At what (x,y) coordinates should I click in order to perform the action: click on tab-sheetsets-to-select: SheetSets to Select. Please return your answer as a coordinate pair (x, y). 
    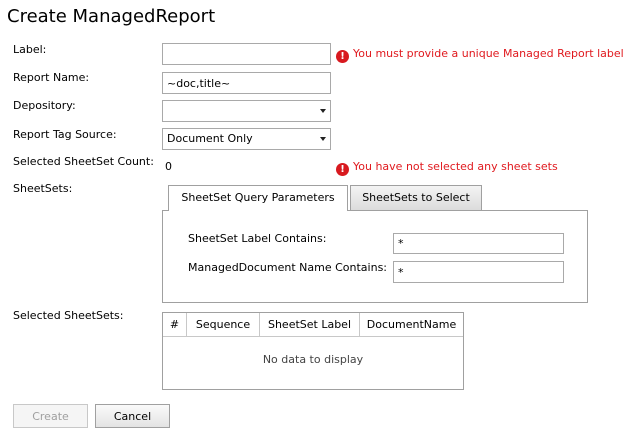
    Looking at the image, I should click on (416, 197).